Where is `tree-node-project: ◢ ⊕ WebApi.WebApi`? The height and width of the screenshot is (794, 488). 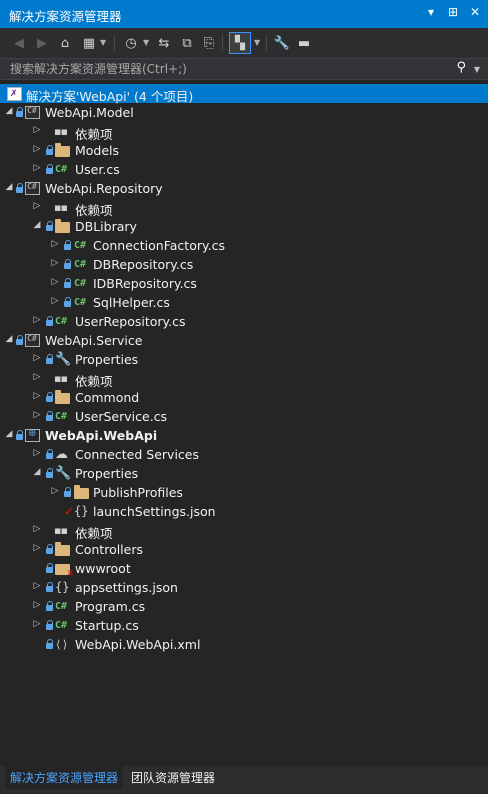
tree-node-project: ◢ ⊕ WebApi.WebApi is located at coordinates (244, 435).